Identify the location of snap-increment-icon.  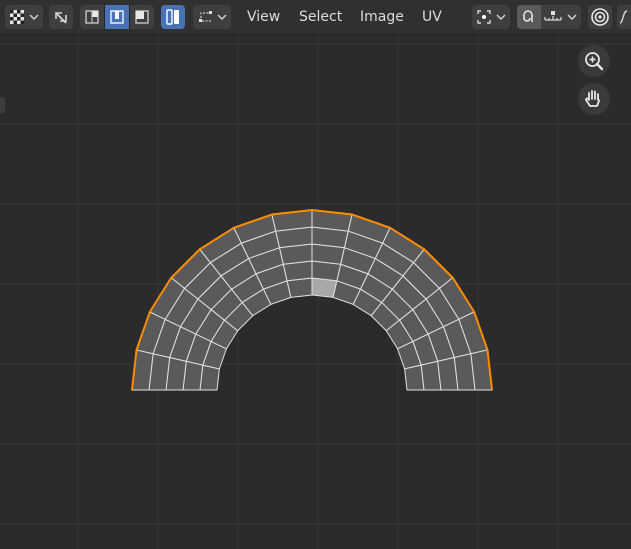
(560, 16).